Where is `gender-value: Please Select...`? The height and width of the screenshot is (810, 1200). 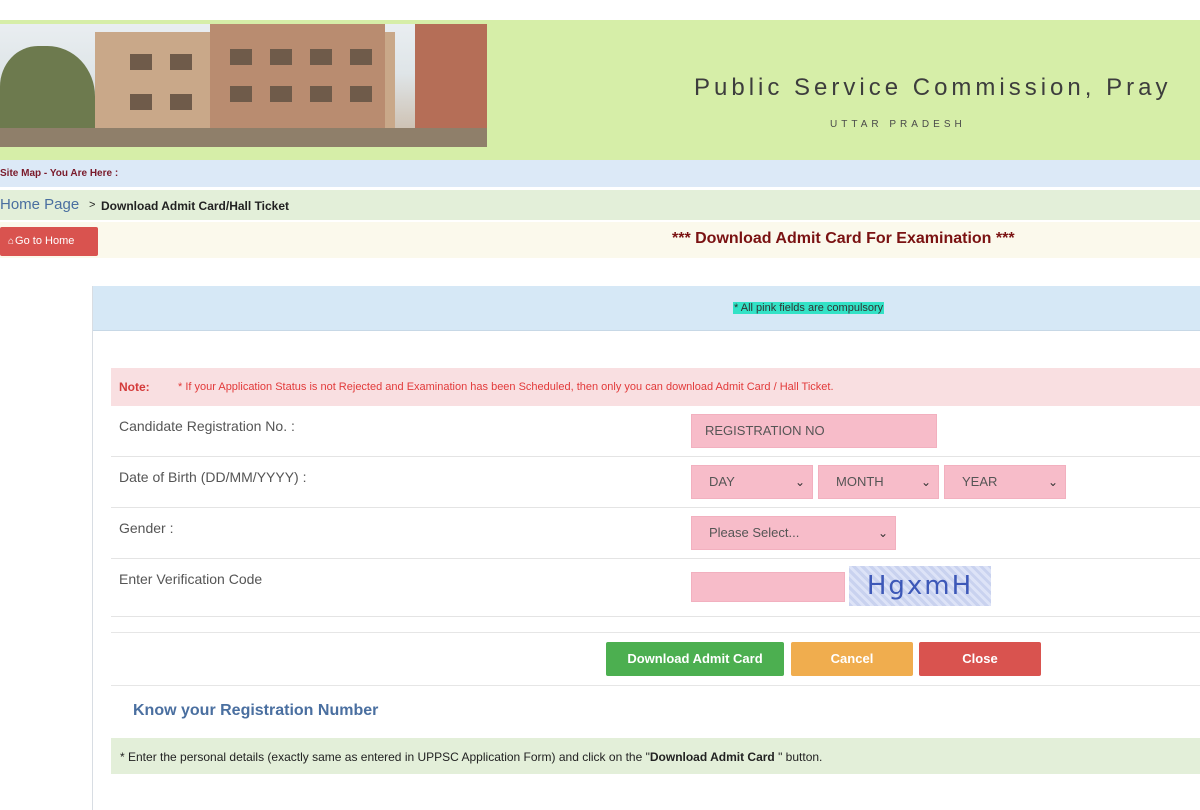
gender-value: Please Select... is located at coordinates (754, 532).